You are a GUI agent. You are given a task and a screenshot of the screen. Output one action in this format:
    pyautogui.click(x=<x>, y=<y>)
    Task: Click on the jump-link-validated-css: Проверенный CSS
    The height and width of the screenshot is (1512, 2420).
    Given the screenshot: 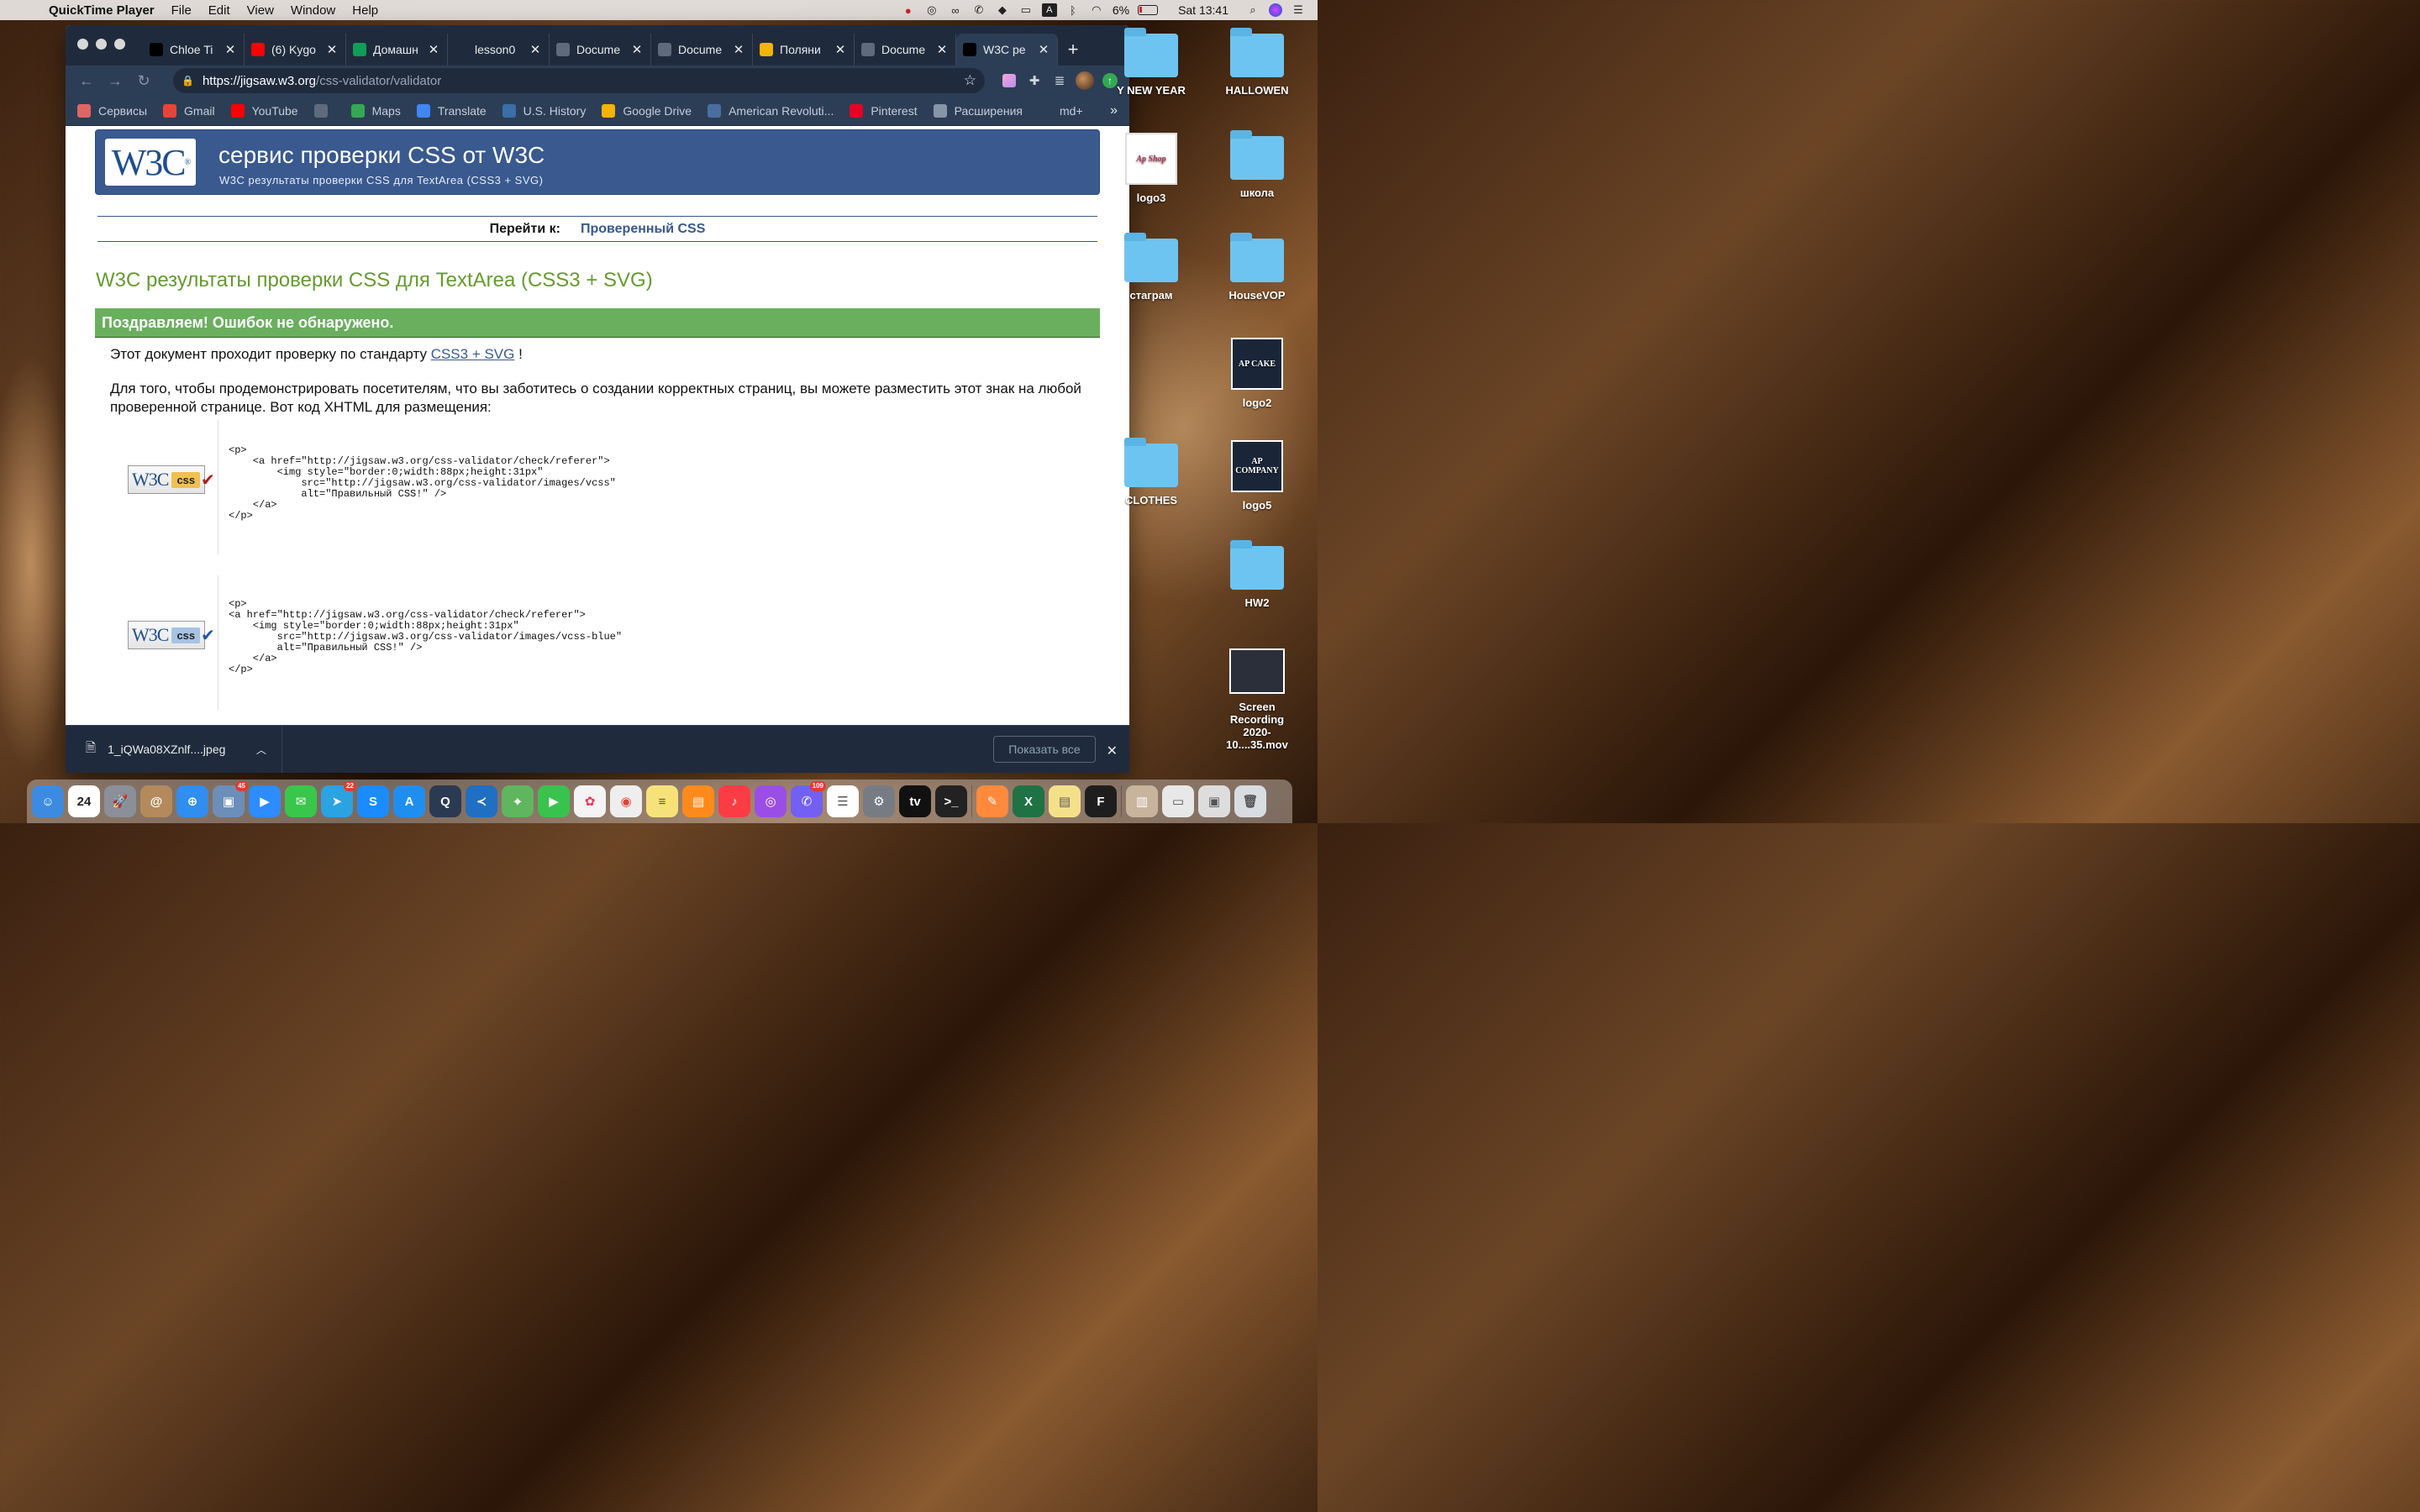 What is the action you would take?
    pyautogui.click(x=643, y=229)
    